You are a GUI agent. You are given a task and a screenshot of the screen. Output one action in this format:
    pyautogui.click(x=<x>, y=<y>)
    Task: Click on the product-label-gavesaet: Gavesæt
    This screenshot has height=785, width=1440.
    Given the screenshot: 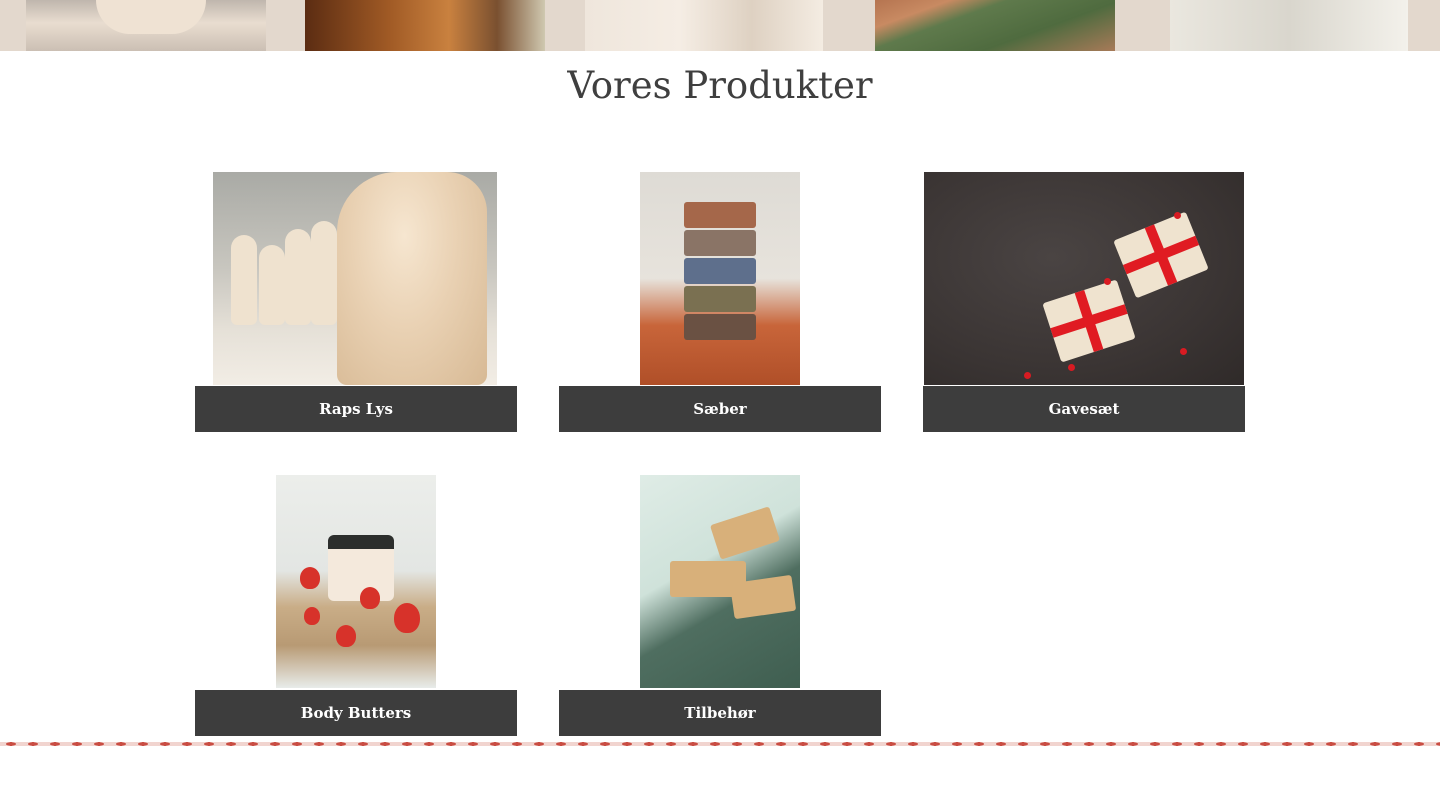 What is the action you would take?
    pyautogui.click(x=1084, y=409)
    